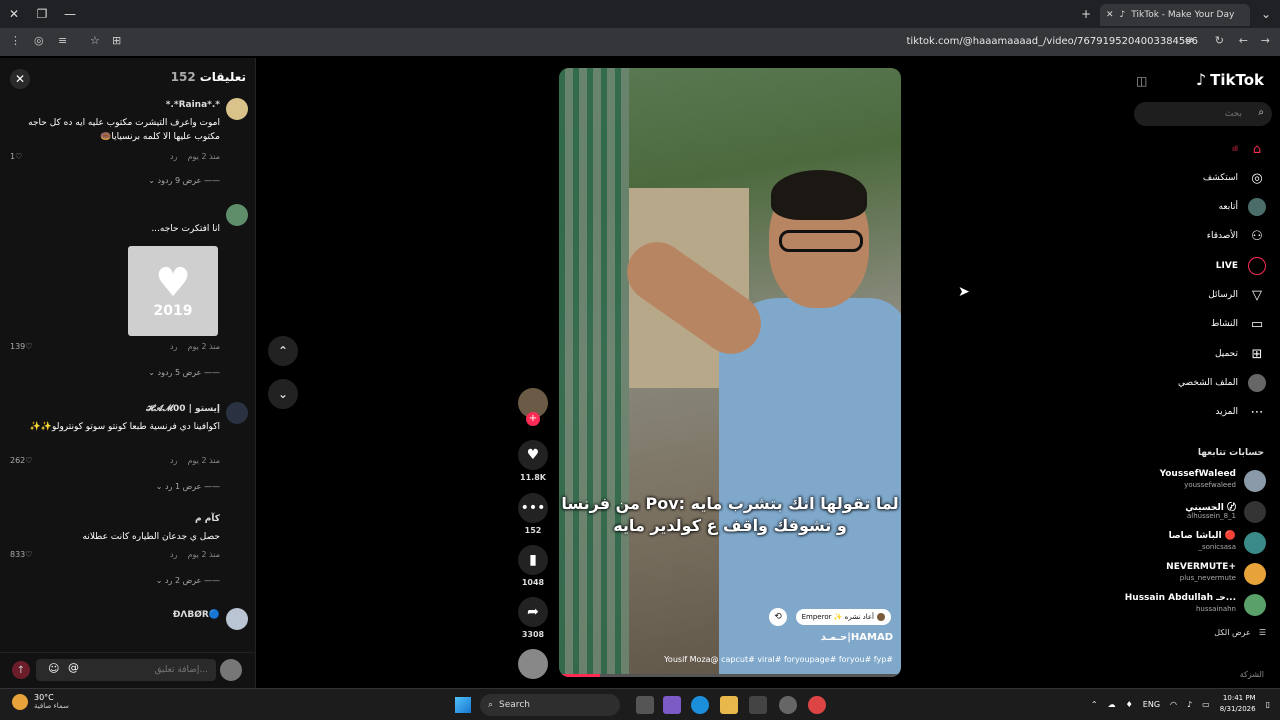 Image resolution: width=1280 pixels, height=720 pixels. I want to click on nav-explore: استكشف ◎, so click(1201, 178).